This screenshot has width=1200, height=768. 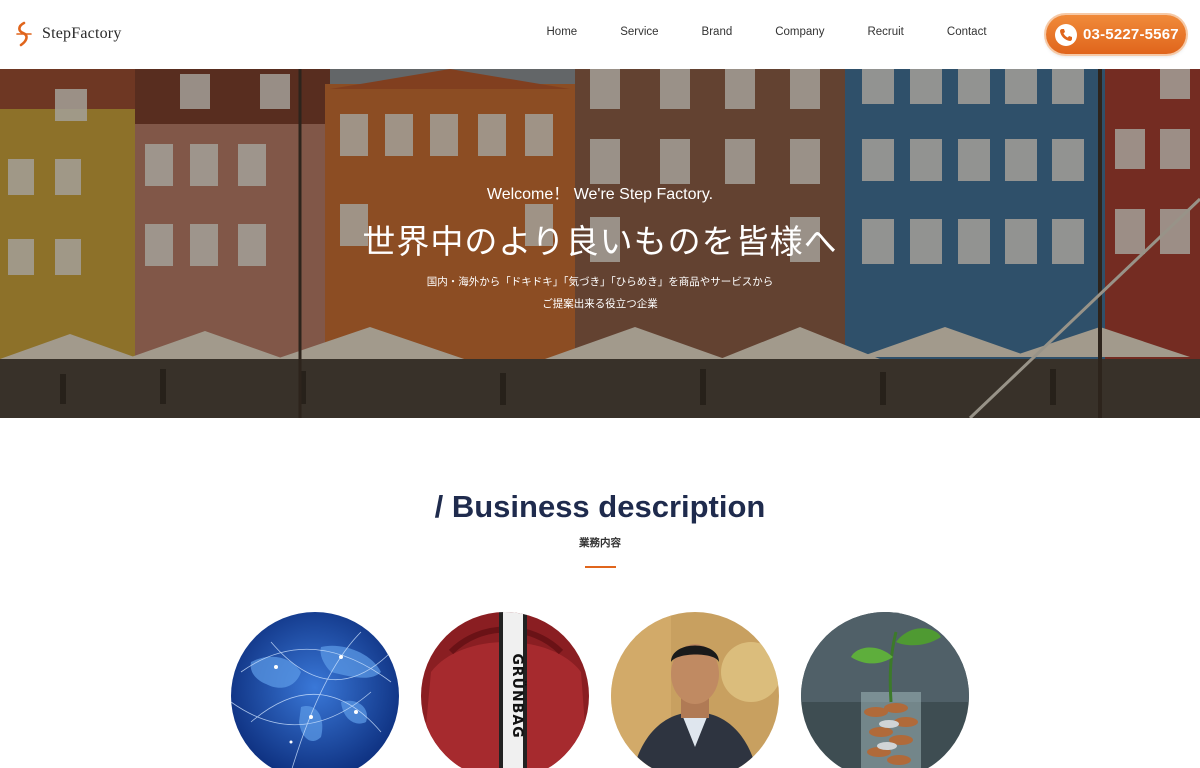 I want to click on phone-button: 03-5227-5567, so click(x=1116, y=34).